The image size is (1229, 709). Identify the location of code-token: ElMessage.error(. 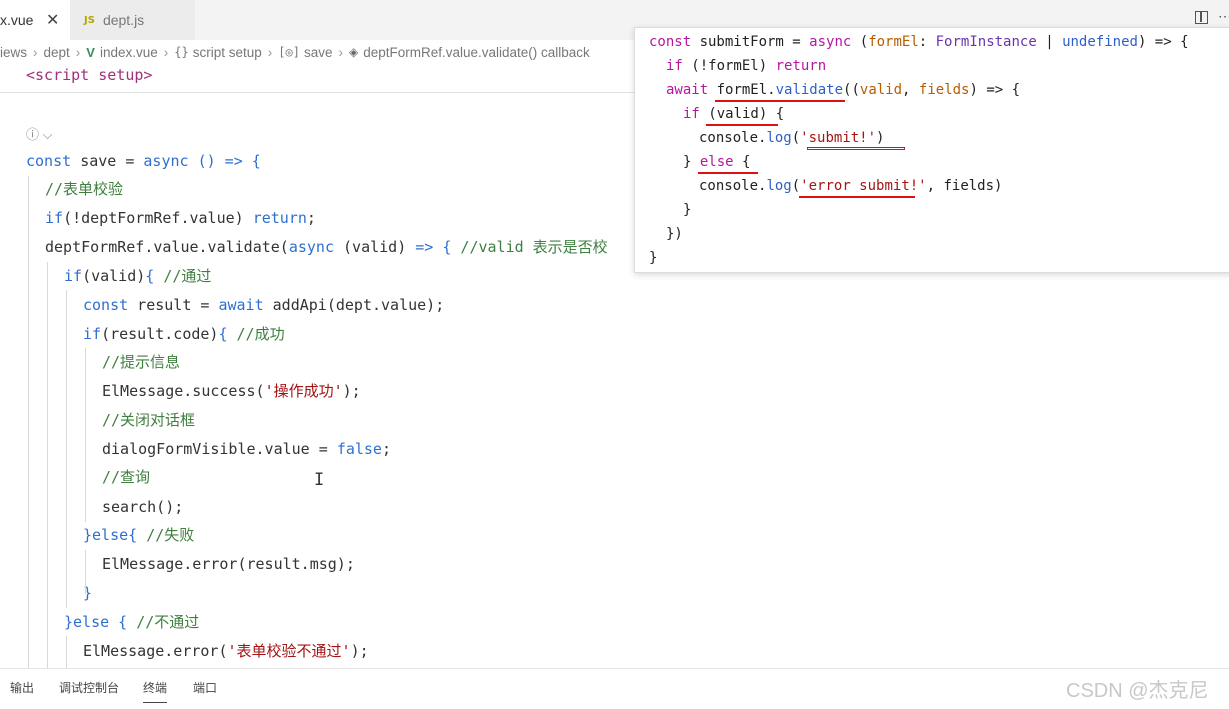
(155, 651).